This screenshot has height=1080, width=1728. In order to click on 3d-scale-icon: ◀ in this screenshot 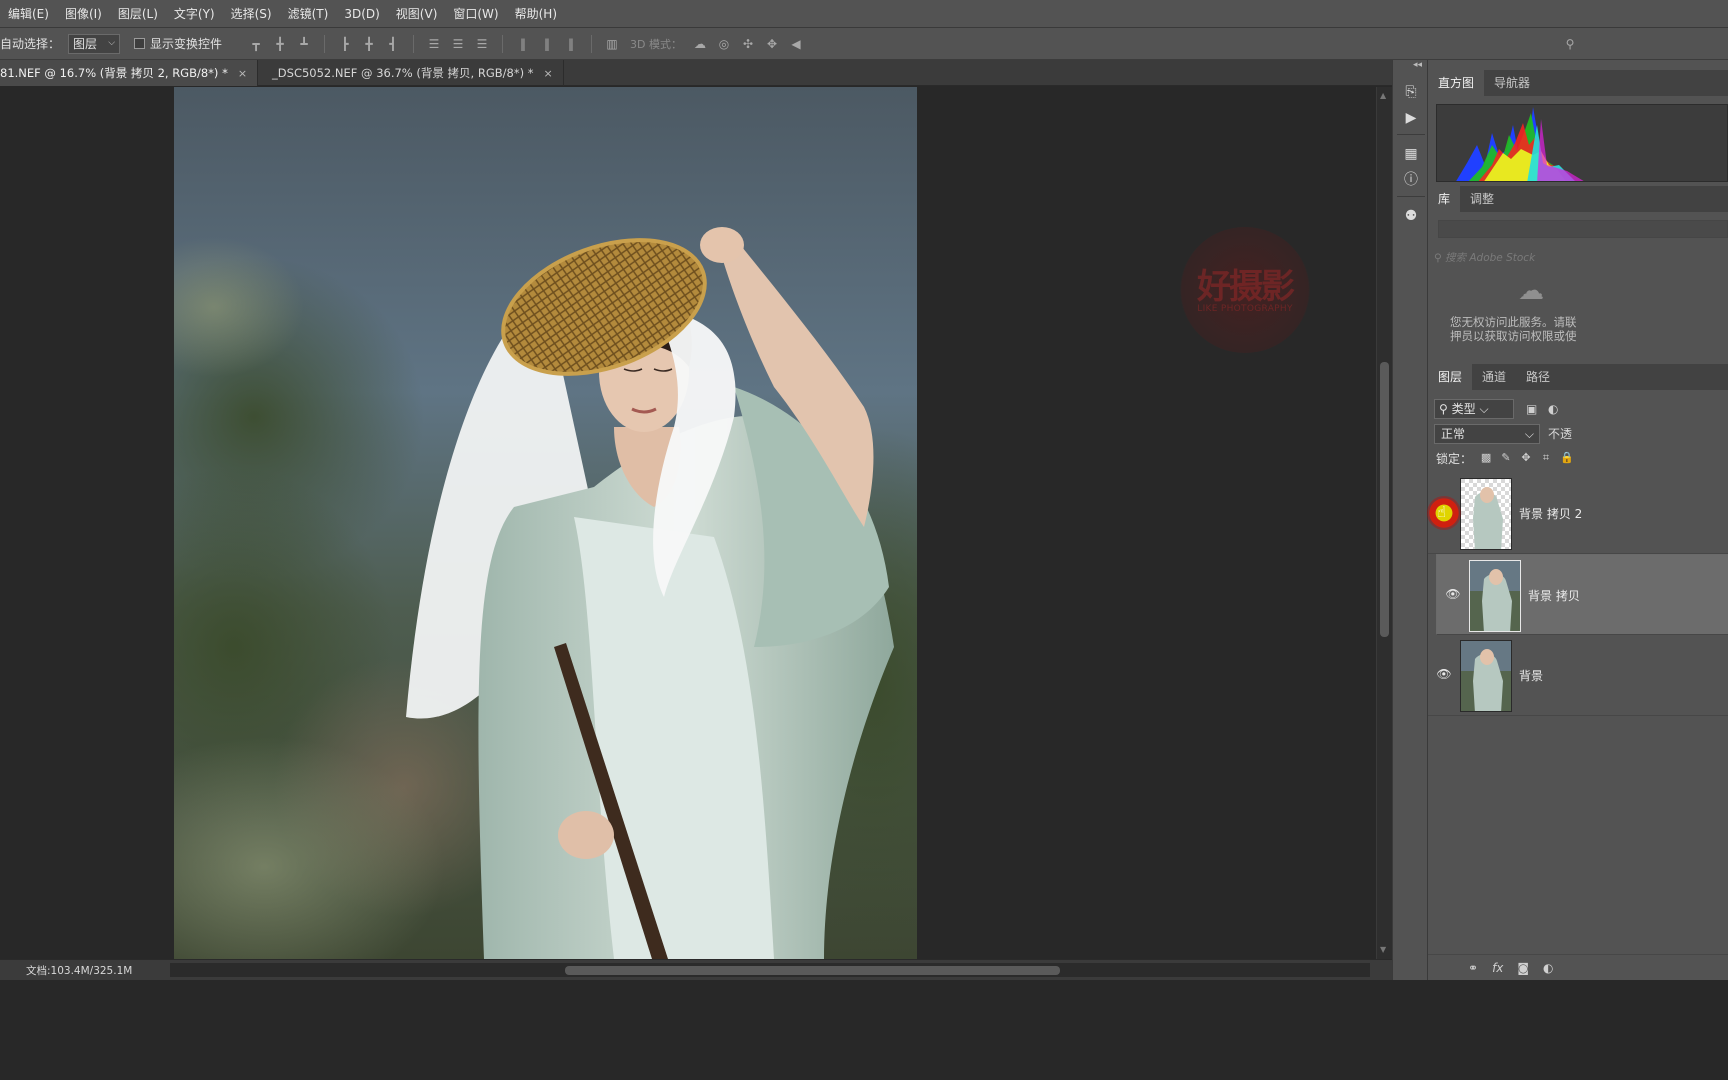, I will do `click(796, 44)`.